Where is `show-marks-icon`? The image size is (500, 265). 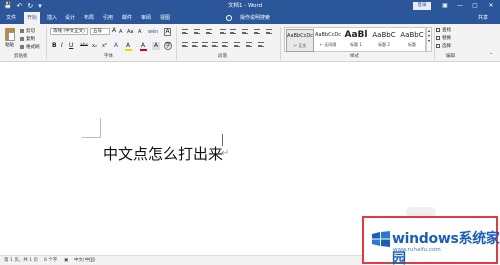
show-marks-icon is located at coordinates (269, 31).